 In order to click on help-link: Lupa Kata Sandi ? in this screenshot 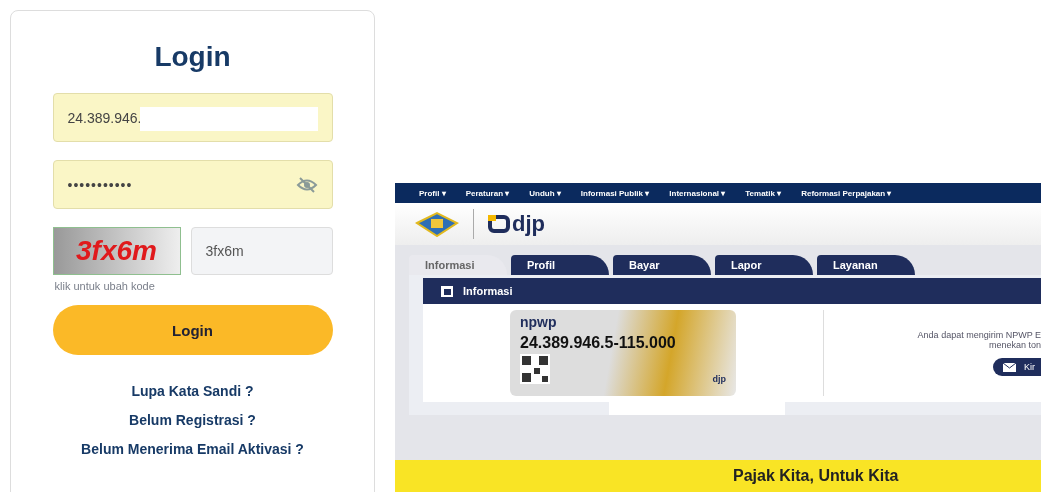, I will do `click(192, 391)`.